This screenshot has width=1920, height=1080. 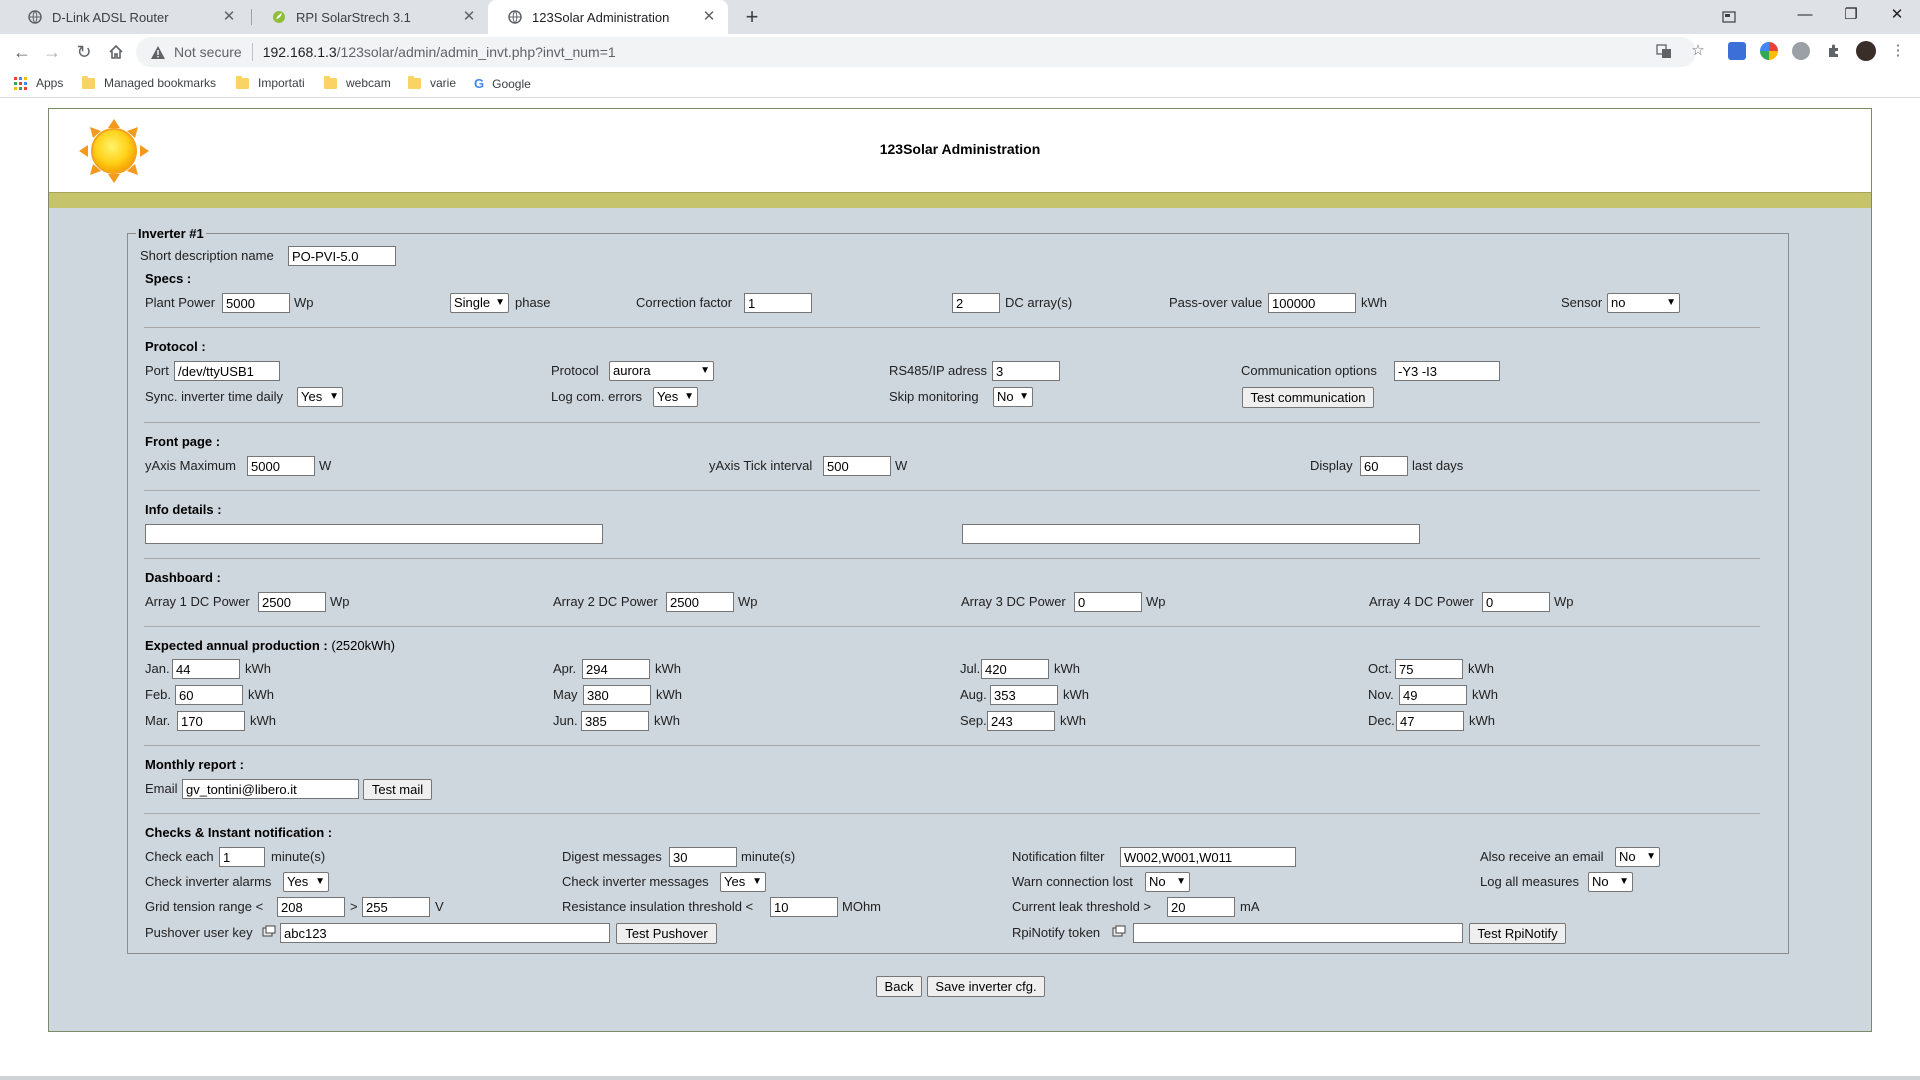 What do you see at coordinates (1024, 695) in the screenshot?
I see `month-input-aug` at bounding box center [1024, 695].